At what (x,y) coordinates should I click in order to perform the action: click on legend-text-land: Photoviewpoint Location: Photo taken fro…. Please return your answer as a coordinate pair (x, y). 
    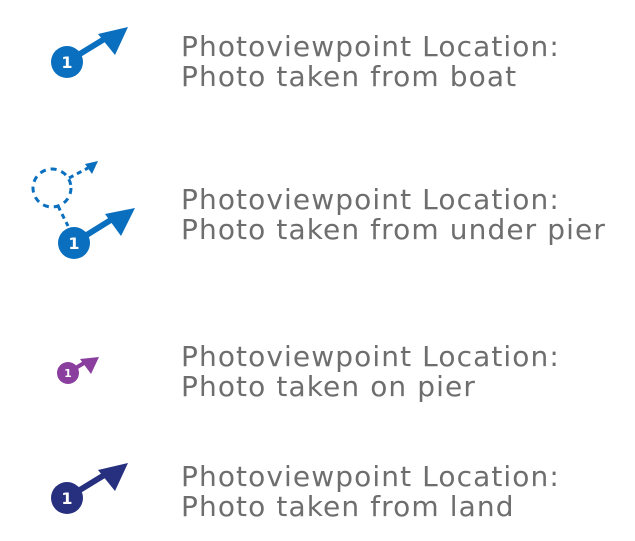
    Looking at the image, I should click on (370, 492).